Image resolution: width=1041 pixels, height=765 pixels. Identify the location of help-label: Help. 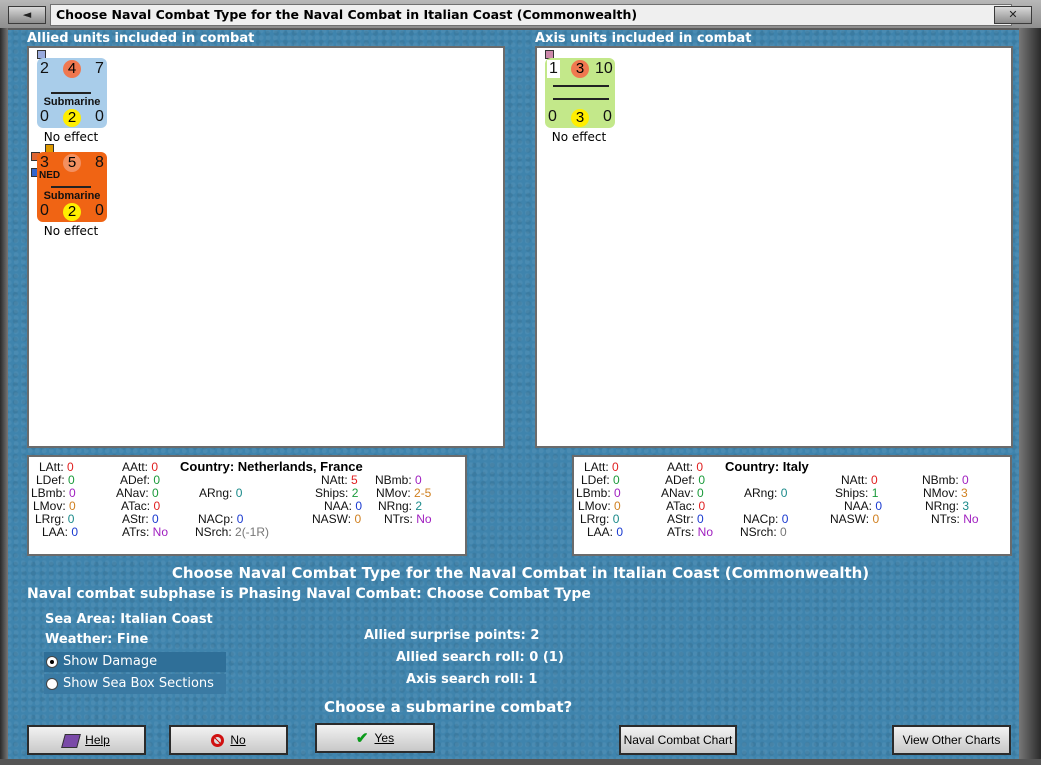
(97, 740).